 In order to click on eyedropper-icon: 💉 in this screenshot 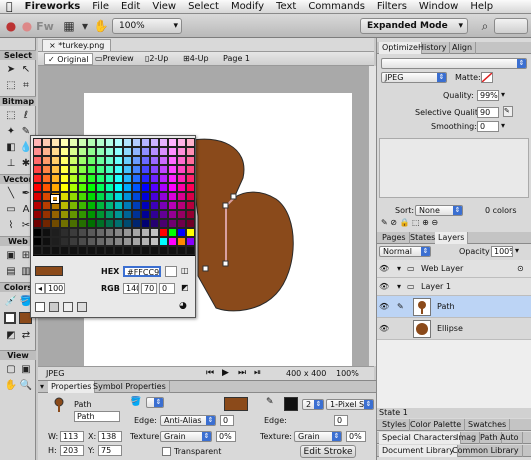, I will do `click(11, 301)`.